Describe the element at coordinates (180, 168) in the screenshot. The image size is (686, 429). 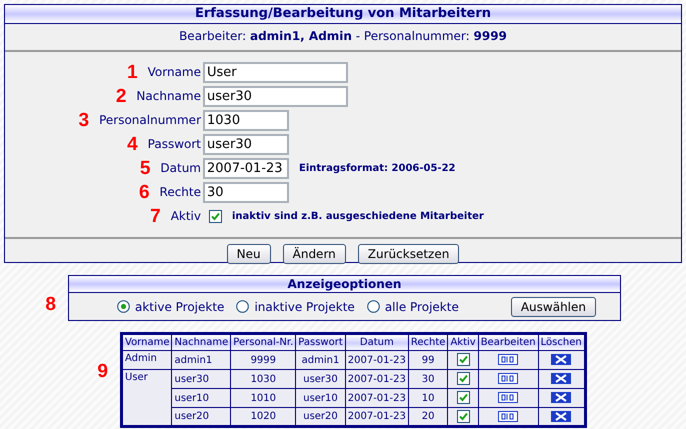
I see `field-label: Datum` at that location.